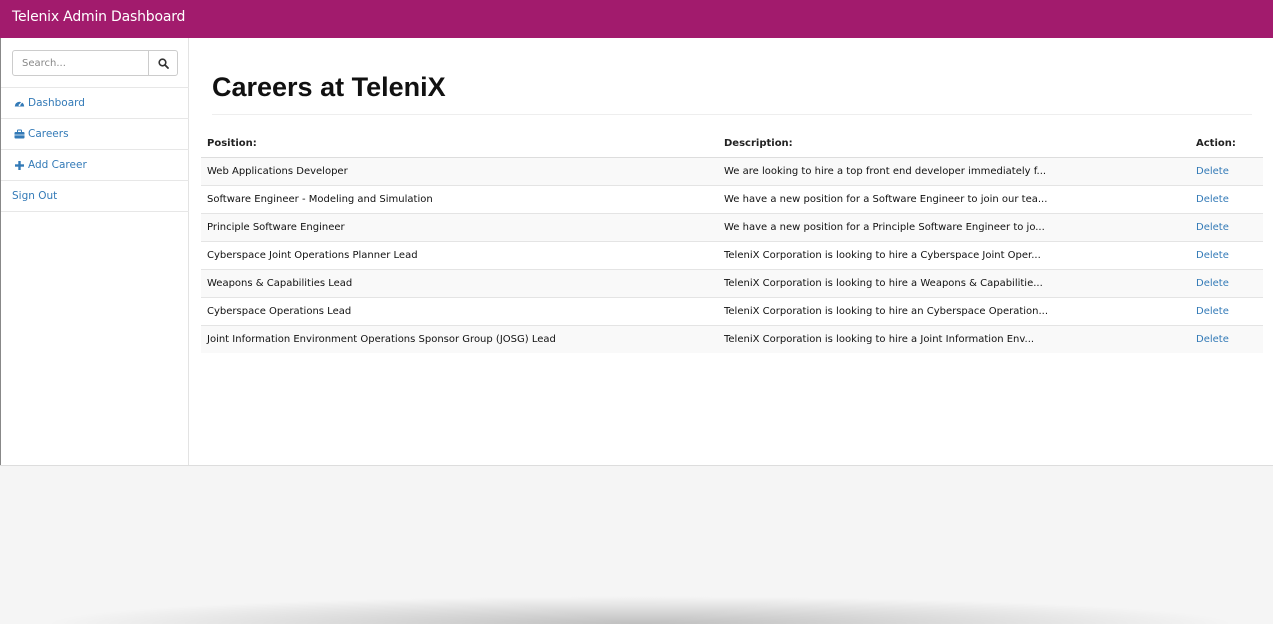 The height and width of the screenshot is (624, 1273). Describe the element at coordinates (19, 165) in the screenshot. I see `plus-icon` at that location.